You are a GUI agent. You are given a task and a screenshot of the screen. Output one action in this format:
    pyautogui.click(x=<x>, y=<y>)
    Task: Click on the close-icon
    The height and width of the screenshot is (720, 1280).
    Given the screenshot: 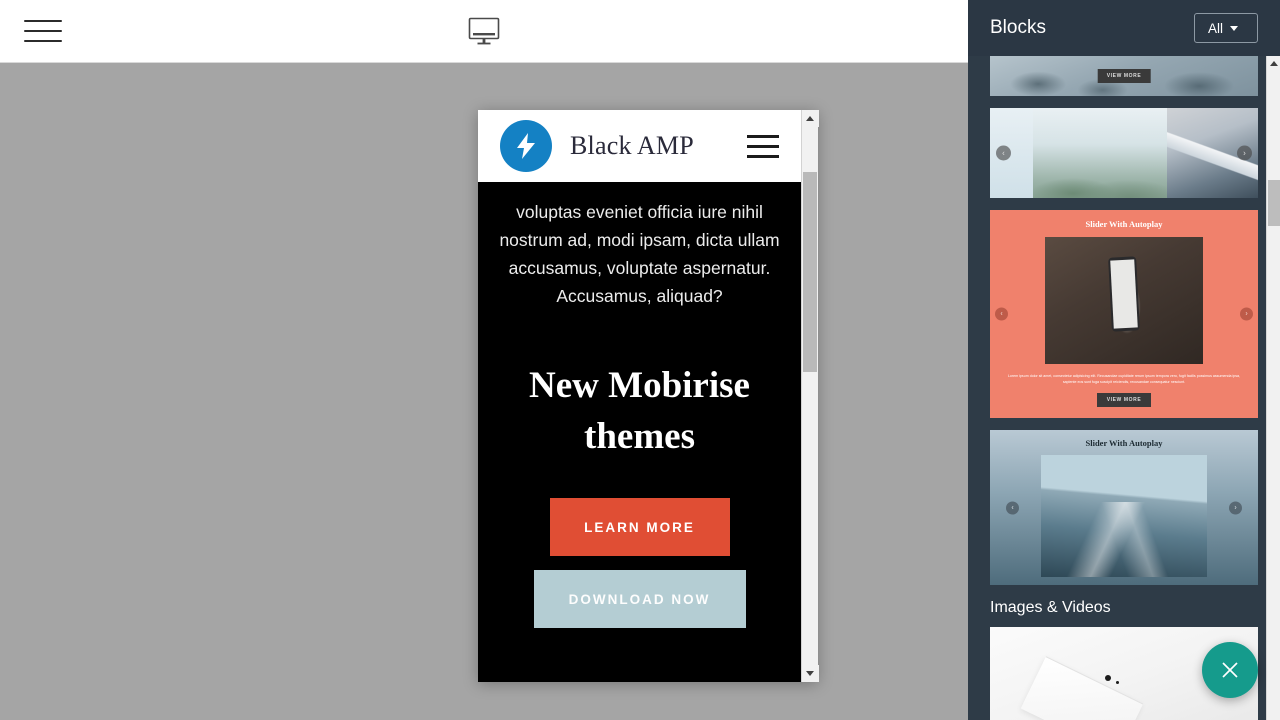 What is the action you would take?
    pyautogui.click(x=1230, y=670)
    